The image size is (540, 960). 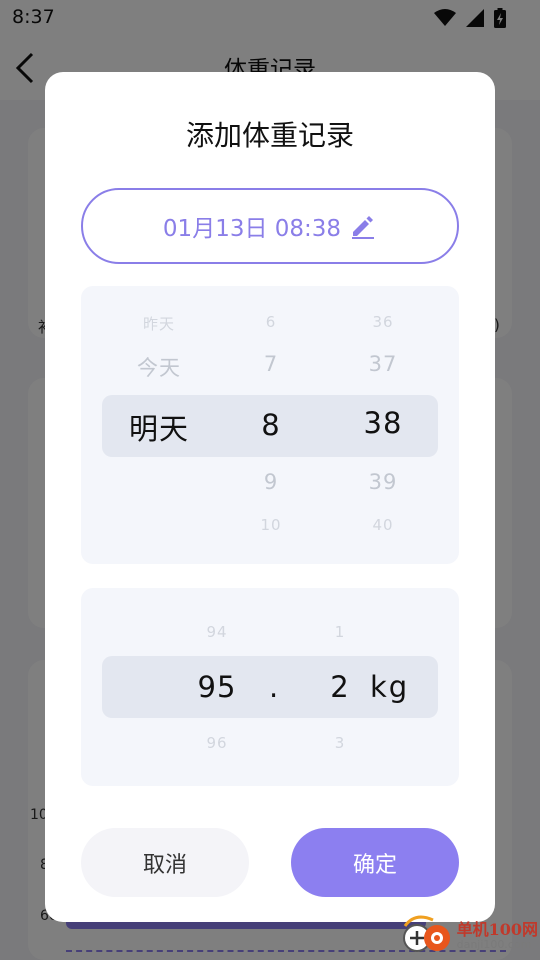 I want to click on minute-wheel-item-selected: 38, so click(x=383, y=423).